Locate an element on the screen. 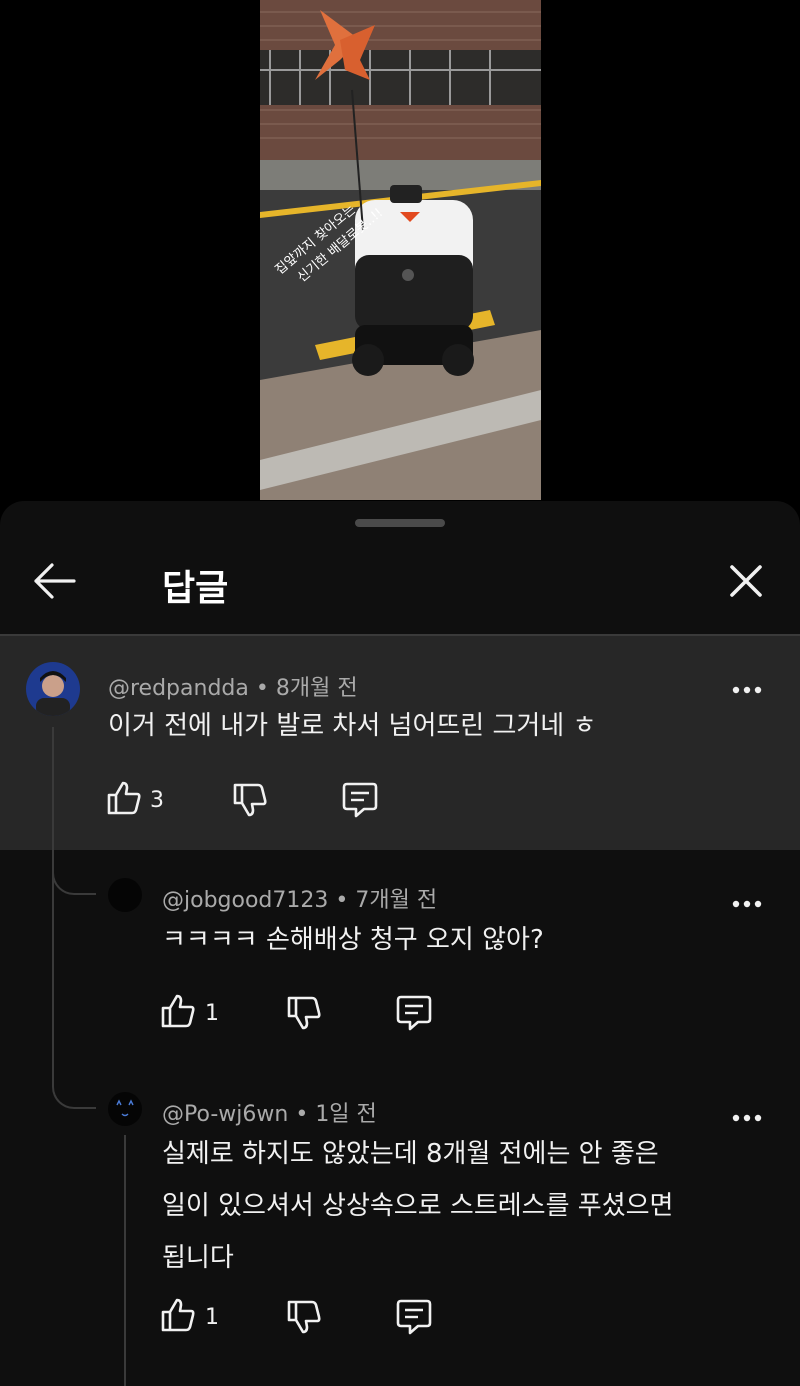 This screenshot has height=1386, width=800. thread-line is located at coordinates (53, 905).